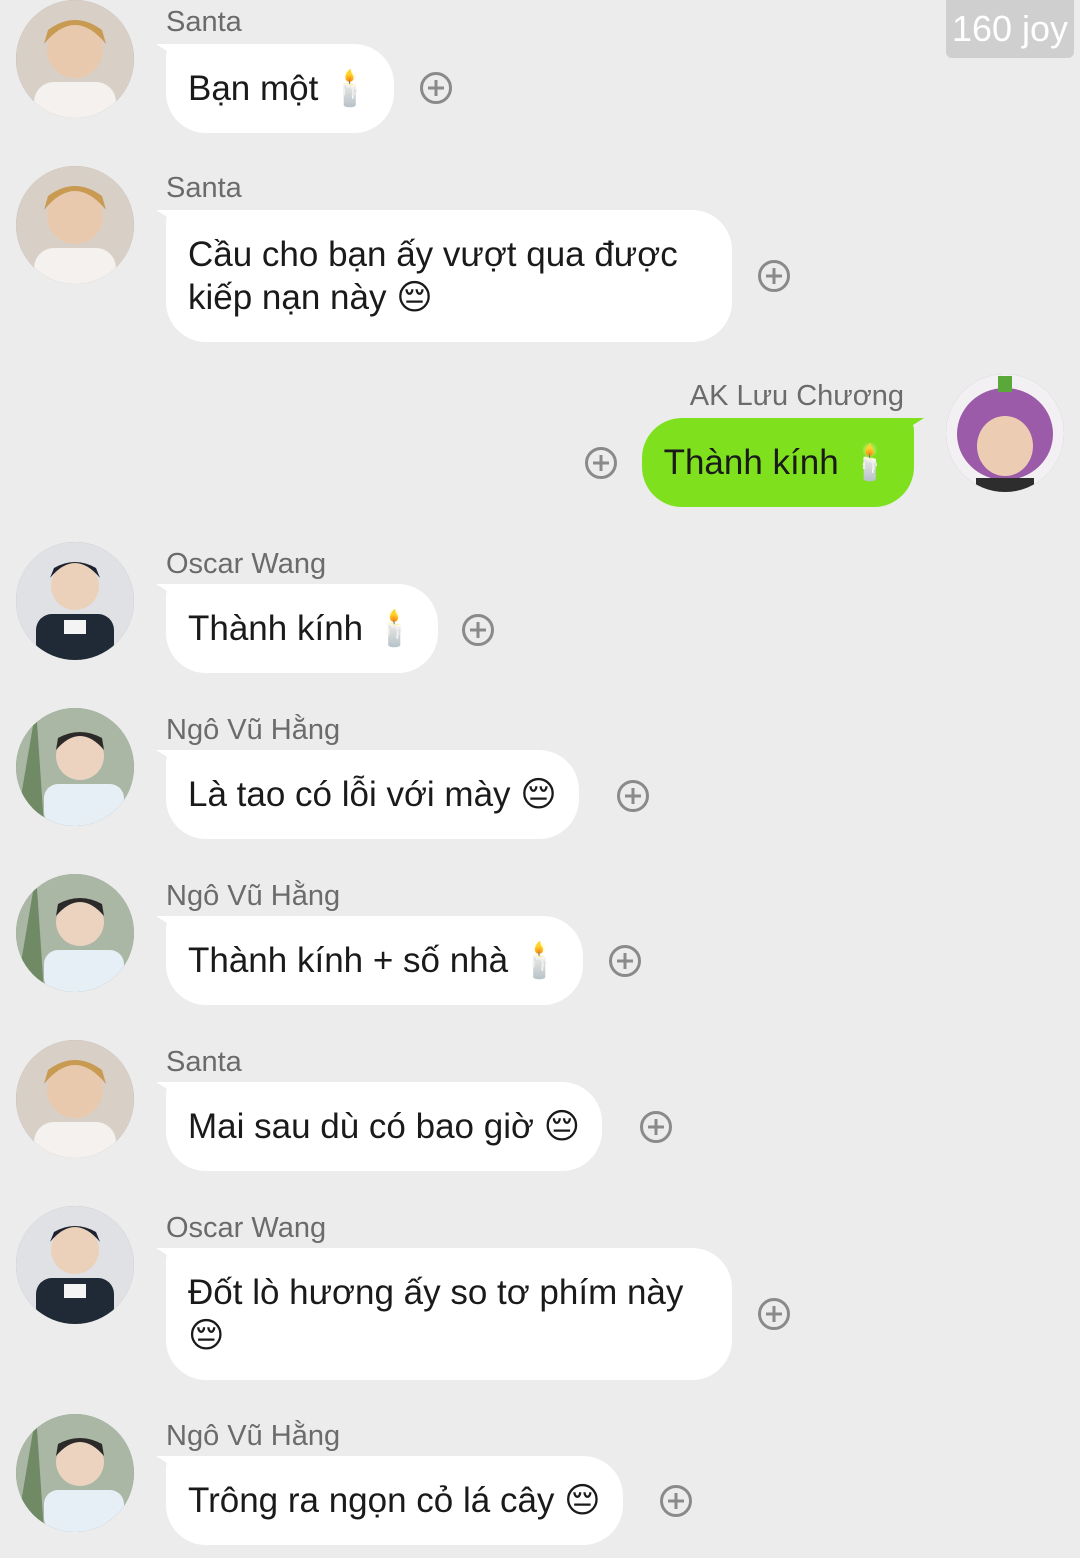 The height and width of the screenshot is (1558, 1080). Describe the element at coordinates (369, 960) in the screenshot. I see `message-bubble: Thành kính + số nhà 🕯️` at that location.